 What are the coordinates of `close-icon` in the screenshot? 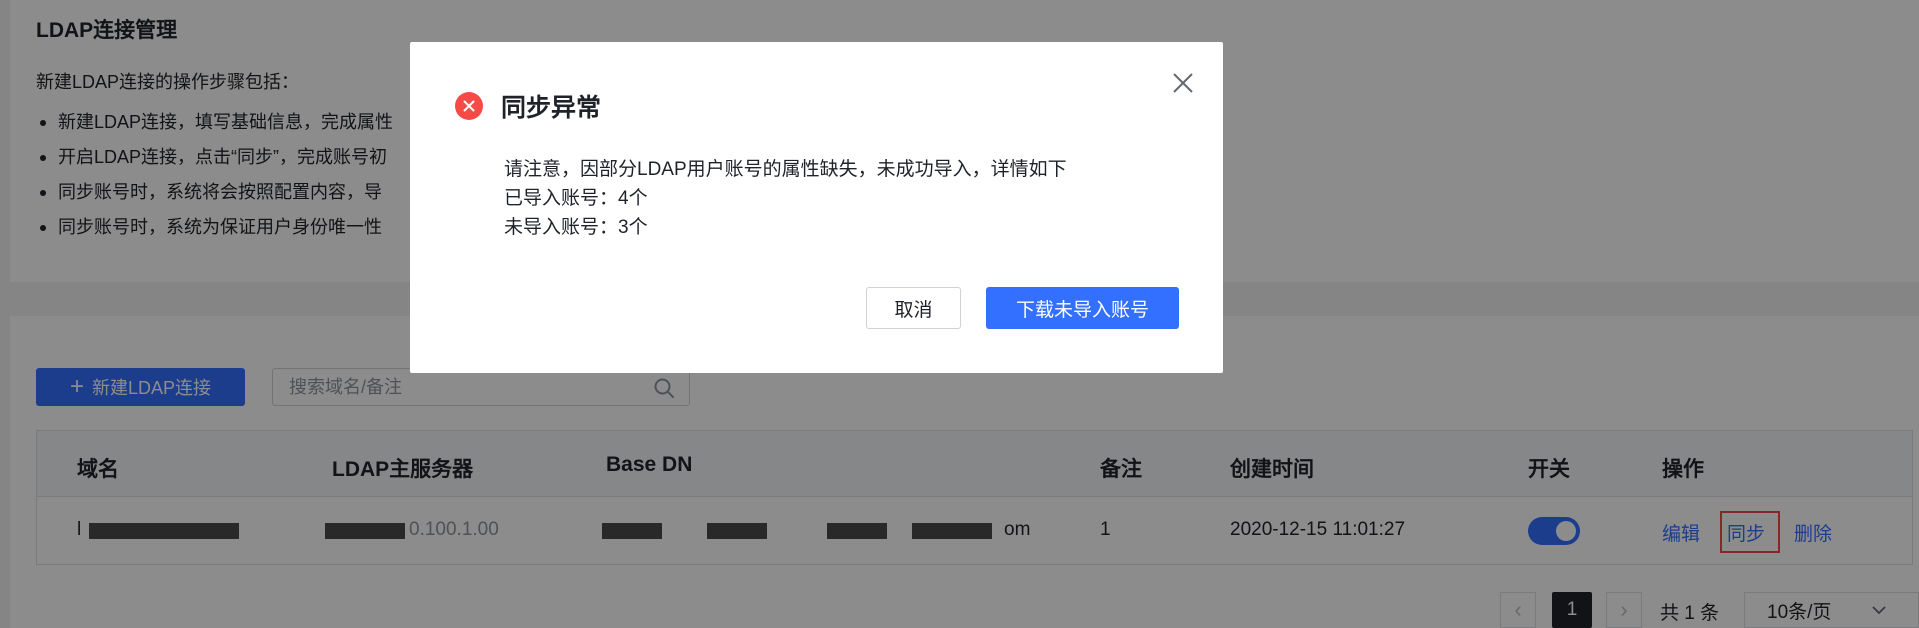 It's located at (1183, 83).